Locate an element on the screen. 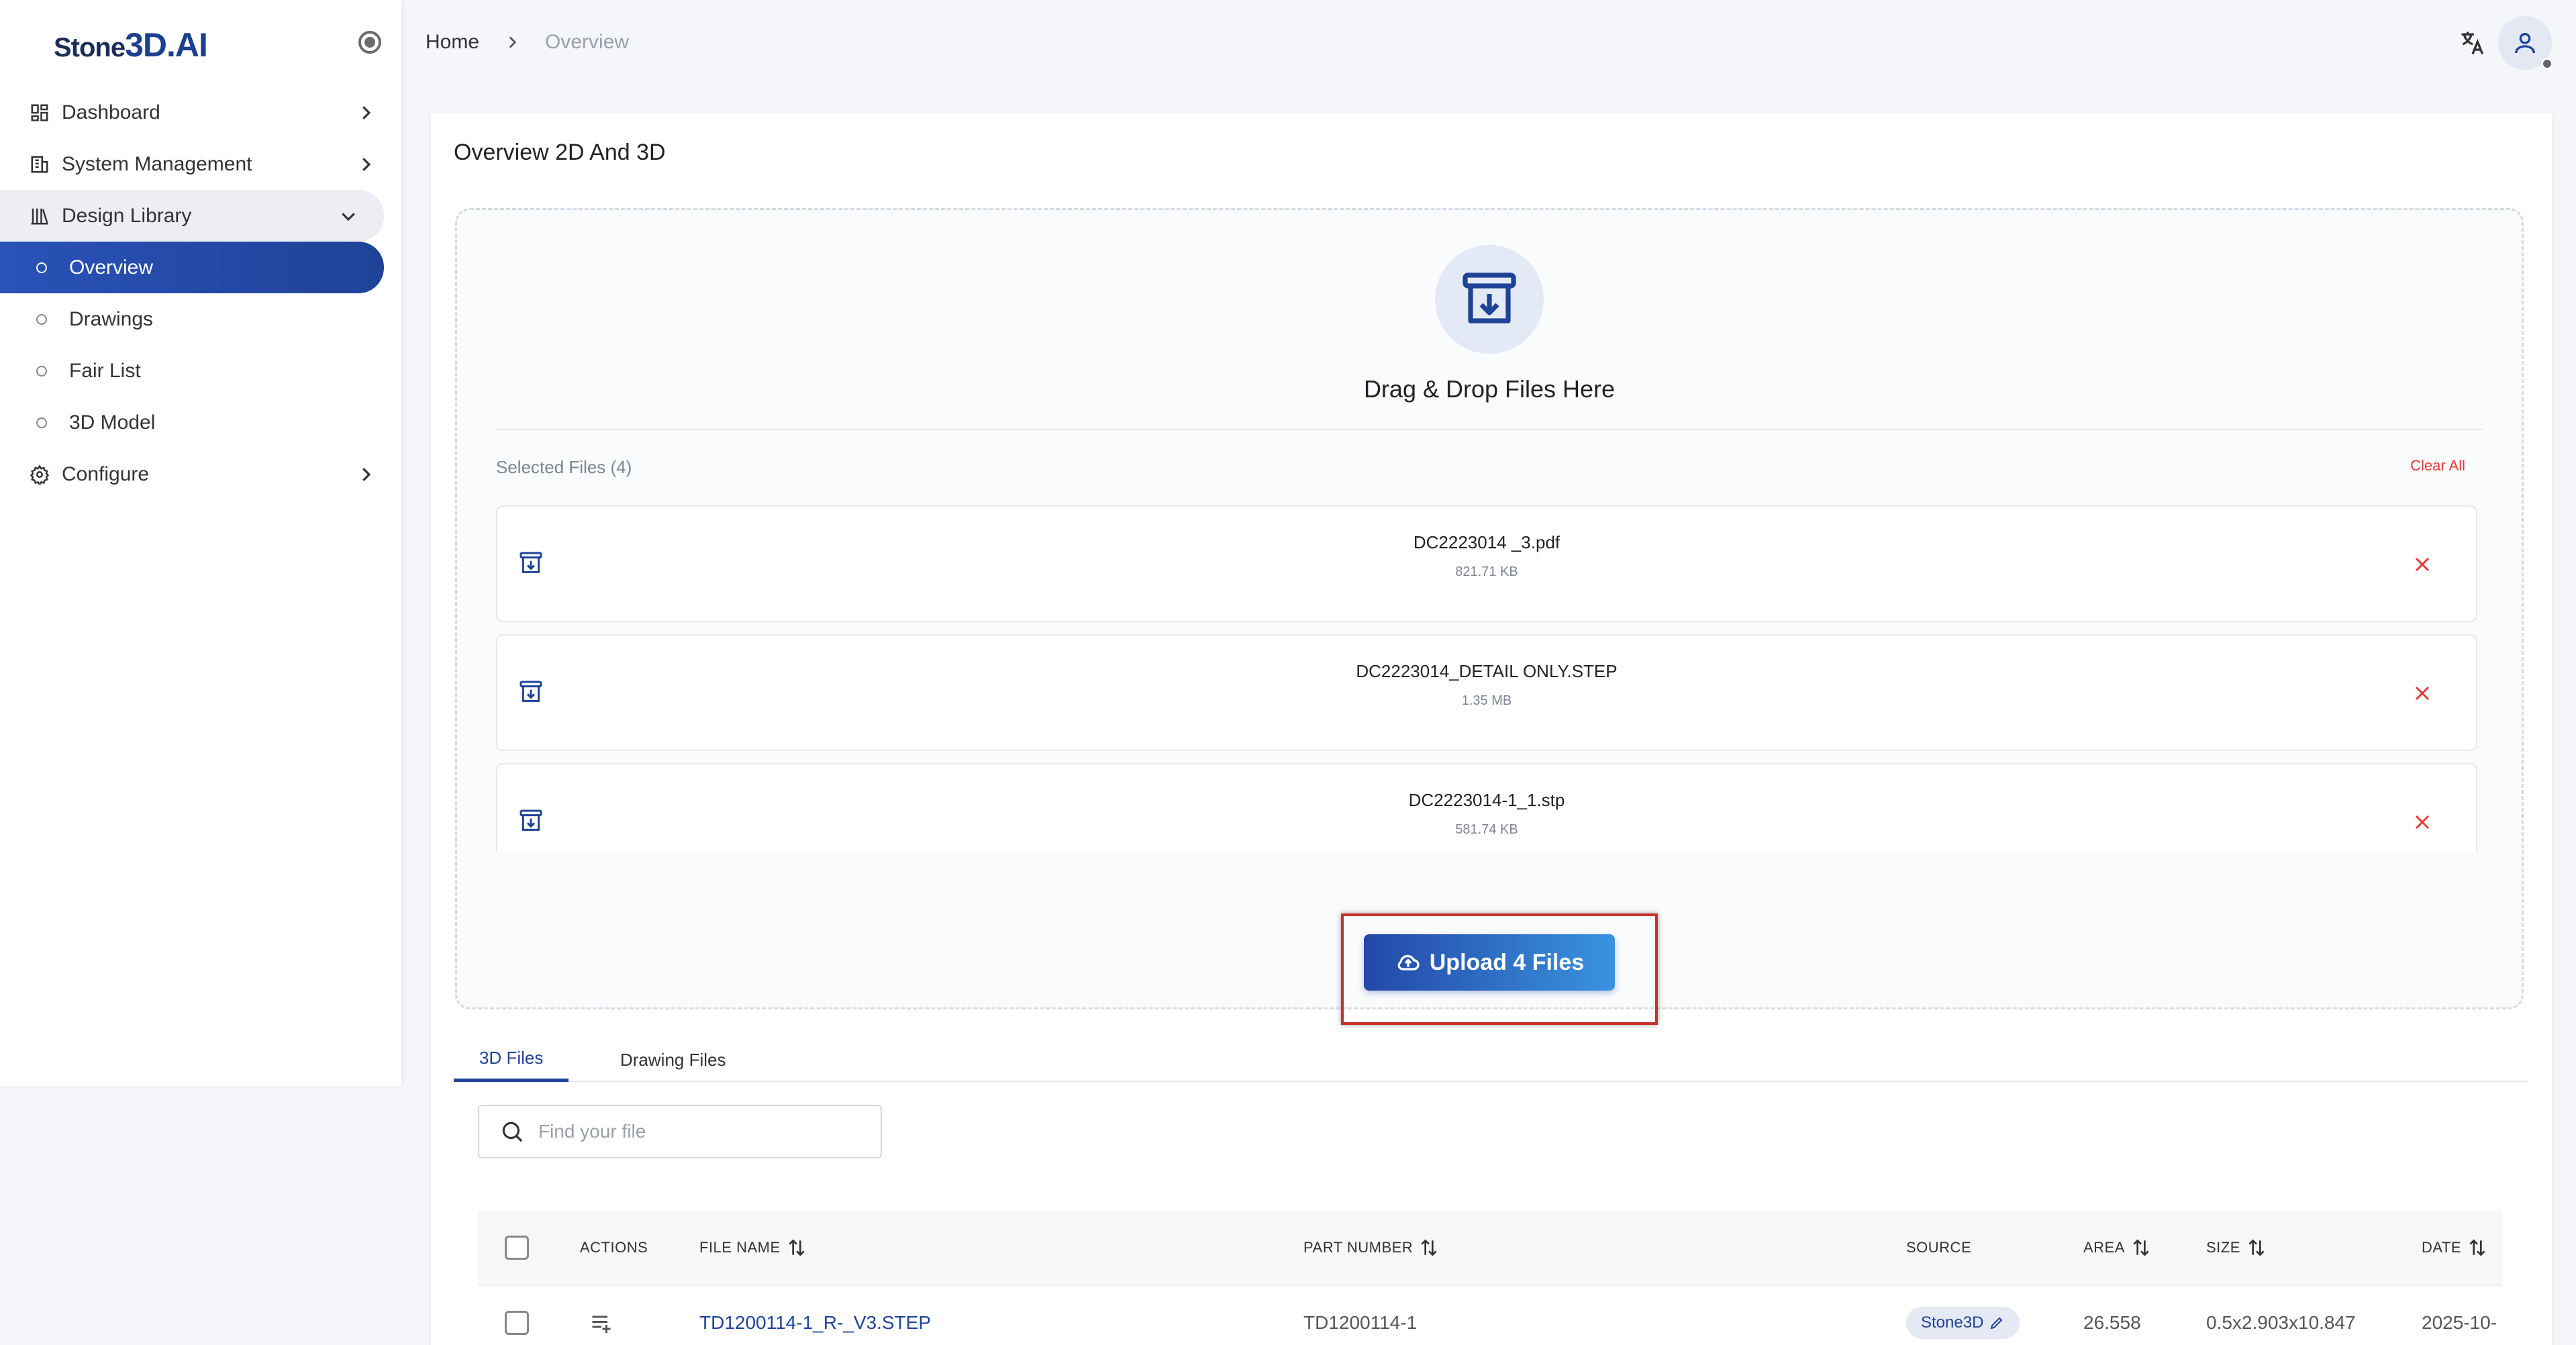 This screenshot has width=2576, height=1345. header-size: SIZE is located at coordinates (2236, 1248).